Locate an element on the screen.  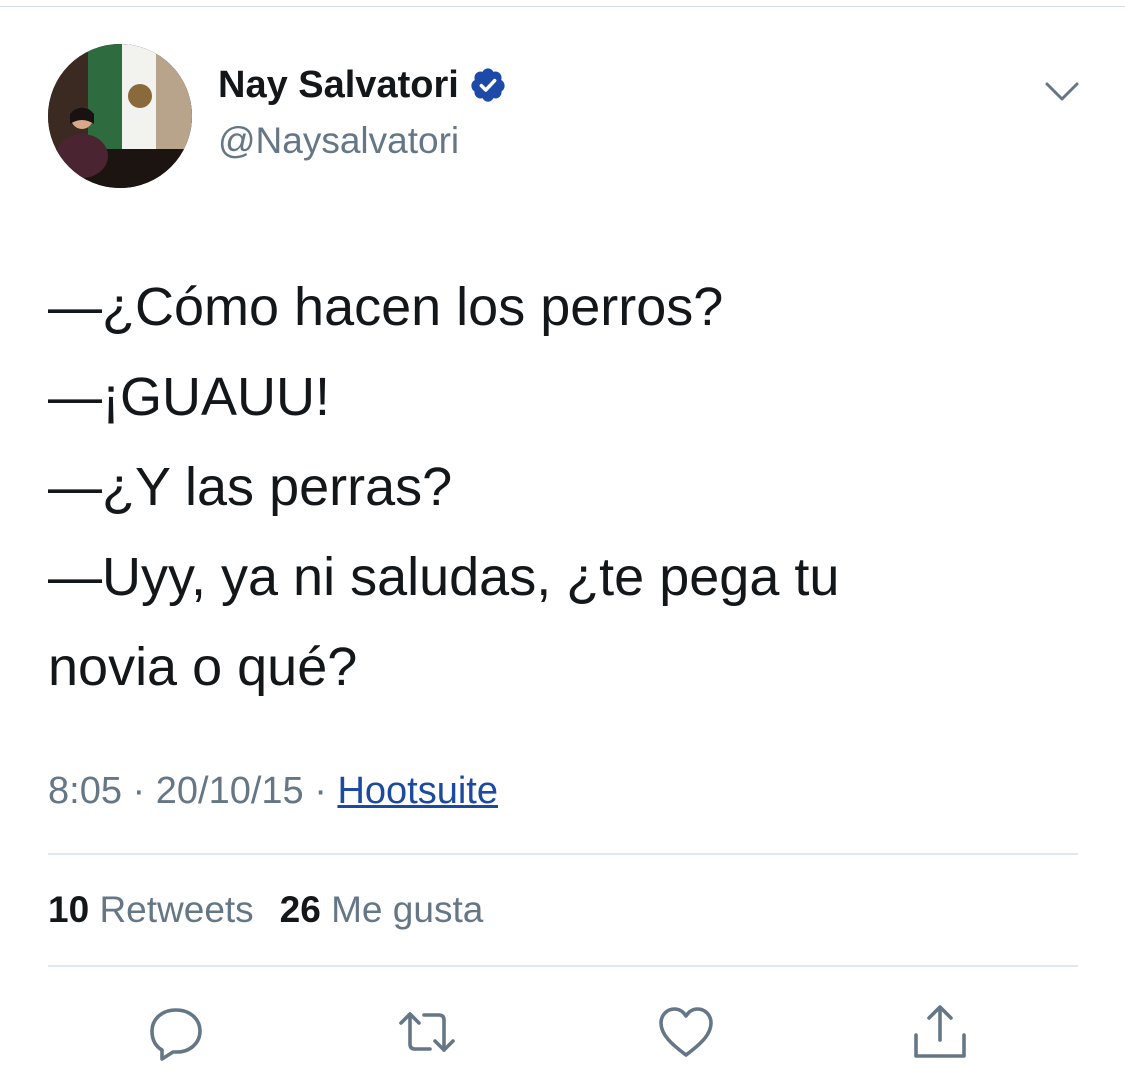
display-name: Nay Salvatori is located at coordinates (338, 85).